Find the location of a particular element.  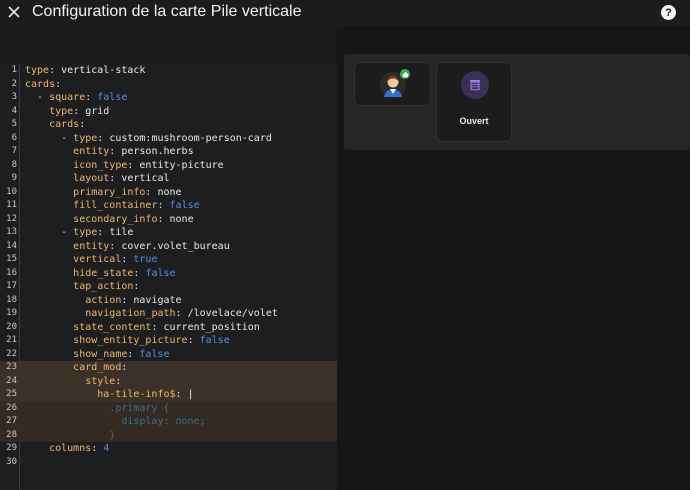

code-line: 9 layout: vertical is located at coordinates (168, 179).